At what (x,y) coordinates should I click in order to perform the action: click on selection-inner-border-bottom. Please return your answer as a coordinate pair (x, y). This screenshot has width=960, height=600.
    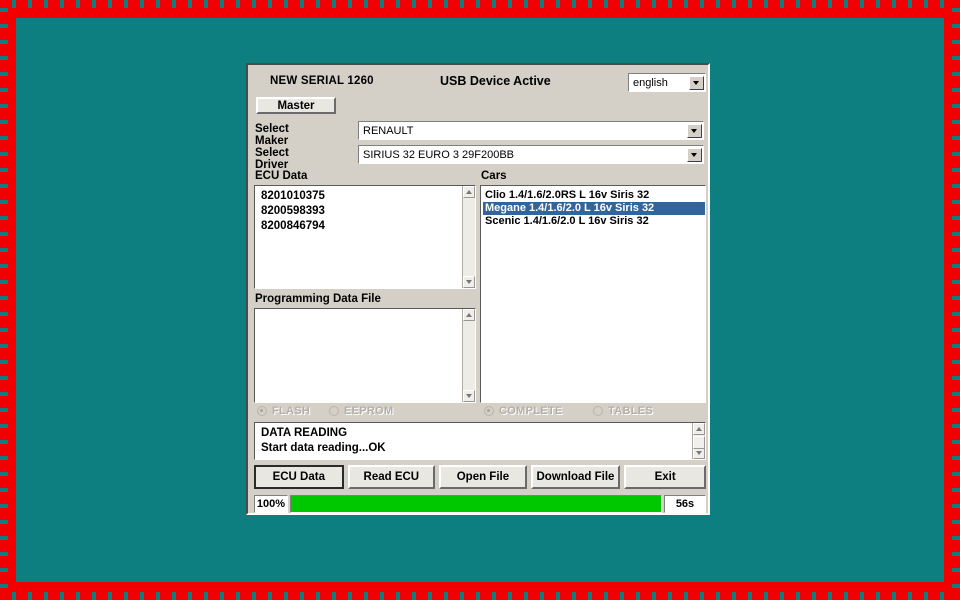
    Looking at the image, I should click on (480, 587).